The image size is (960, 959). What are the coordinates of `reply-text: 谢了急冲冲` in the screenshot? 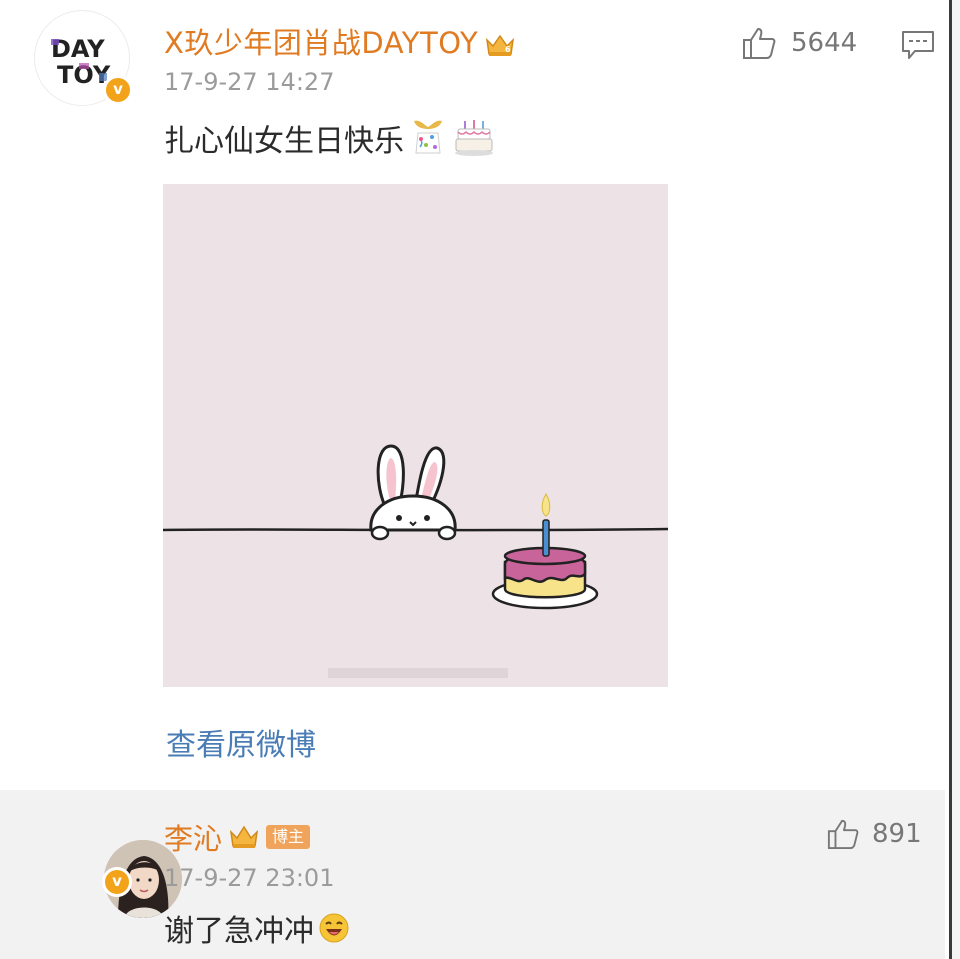 It's located at (257, 928).